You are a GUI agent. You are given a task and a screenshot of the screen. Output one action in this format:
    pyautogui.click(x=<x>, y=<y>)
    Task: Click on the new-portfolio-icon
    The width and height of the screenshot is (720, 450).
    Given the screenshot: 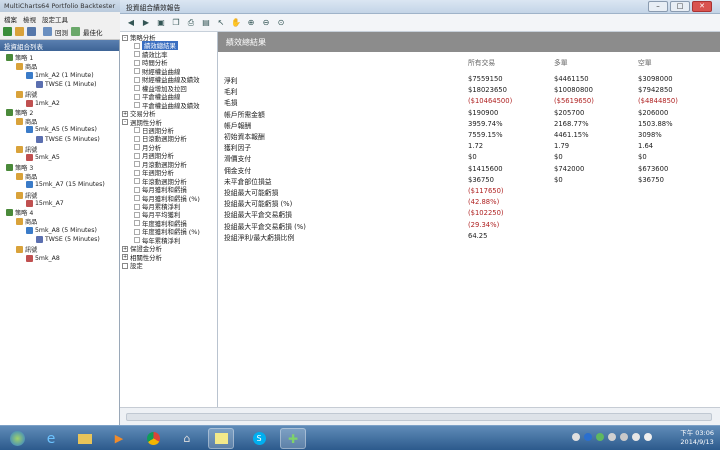 What is the action you would take?
    pyautogui.click(x=7, y=31)
    